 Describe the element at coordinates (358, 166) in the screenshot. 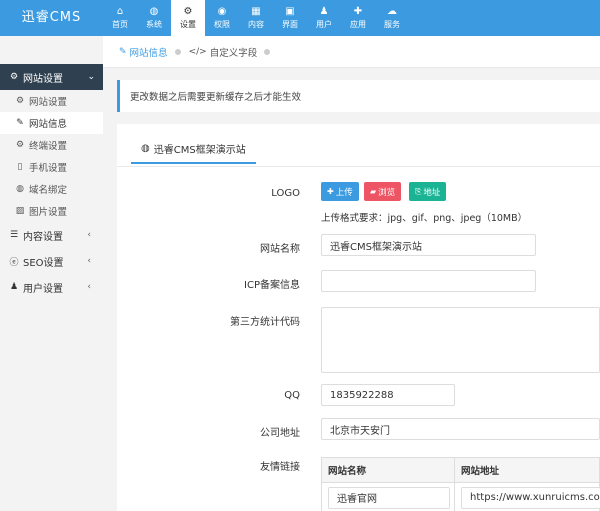

I see `panel-divider` at that location.